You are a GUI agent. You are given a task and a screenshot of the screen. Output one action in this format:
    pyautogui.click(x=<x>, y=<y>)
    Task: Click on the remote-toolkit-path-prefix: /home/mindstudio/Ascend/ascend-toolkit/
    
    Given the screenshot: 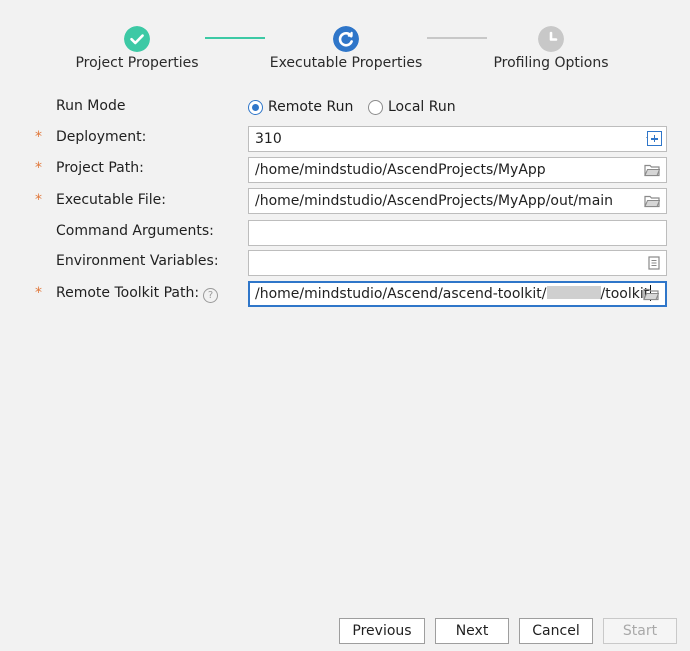 What is the action you would take?
    pyautogui.click(x=401, y=294)
    